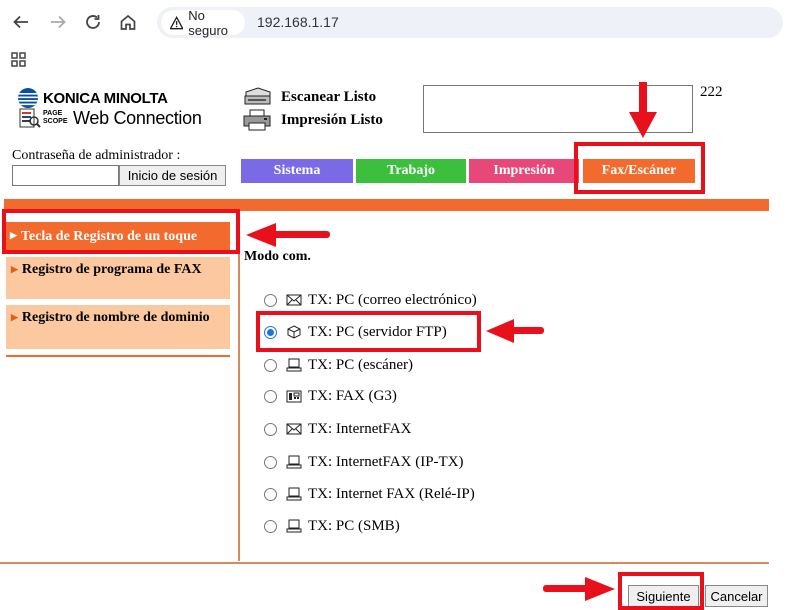 This screenshot has width=787, height=610. I want to click on option-pc-scanner: TX: PC (escáner), so click(338, 365).